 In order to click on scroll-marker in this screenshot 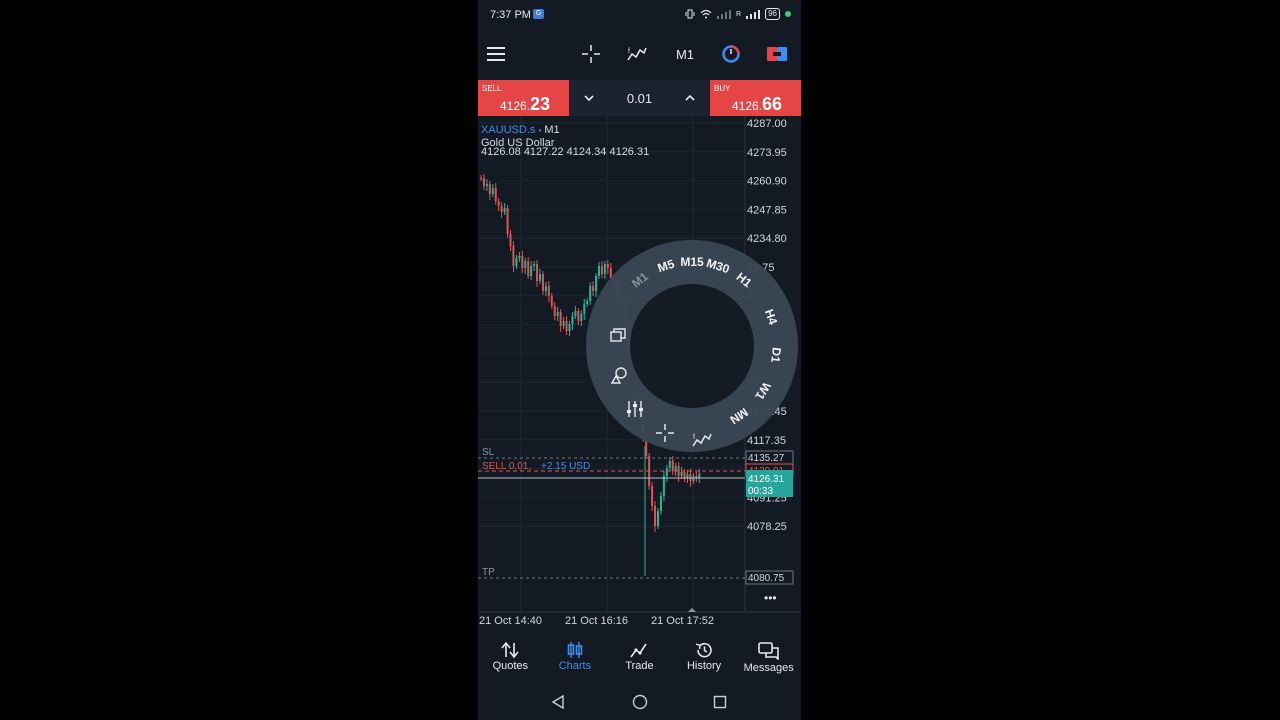, I will do `click(692, 610)`.